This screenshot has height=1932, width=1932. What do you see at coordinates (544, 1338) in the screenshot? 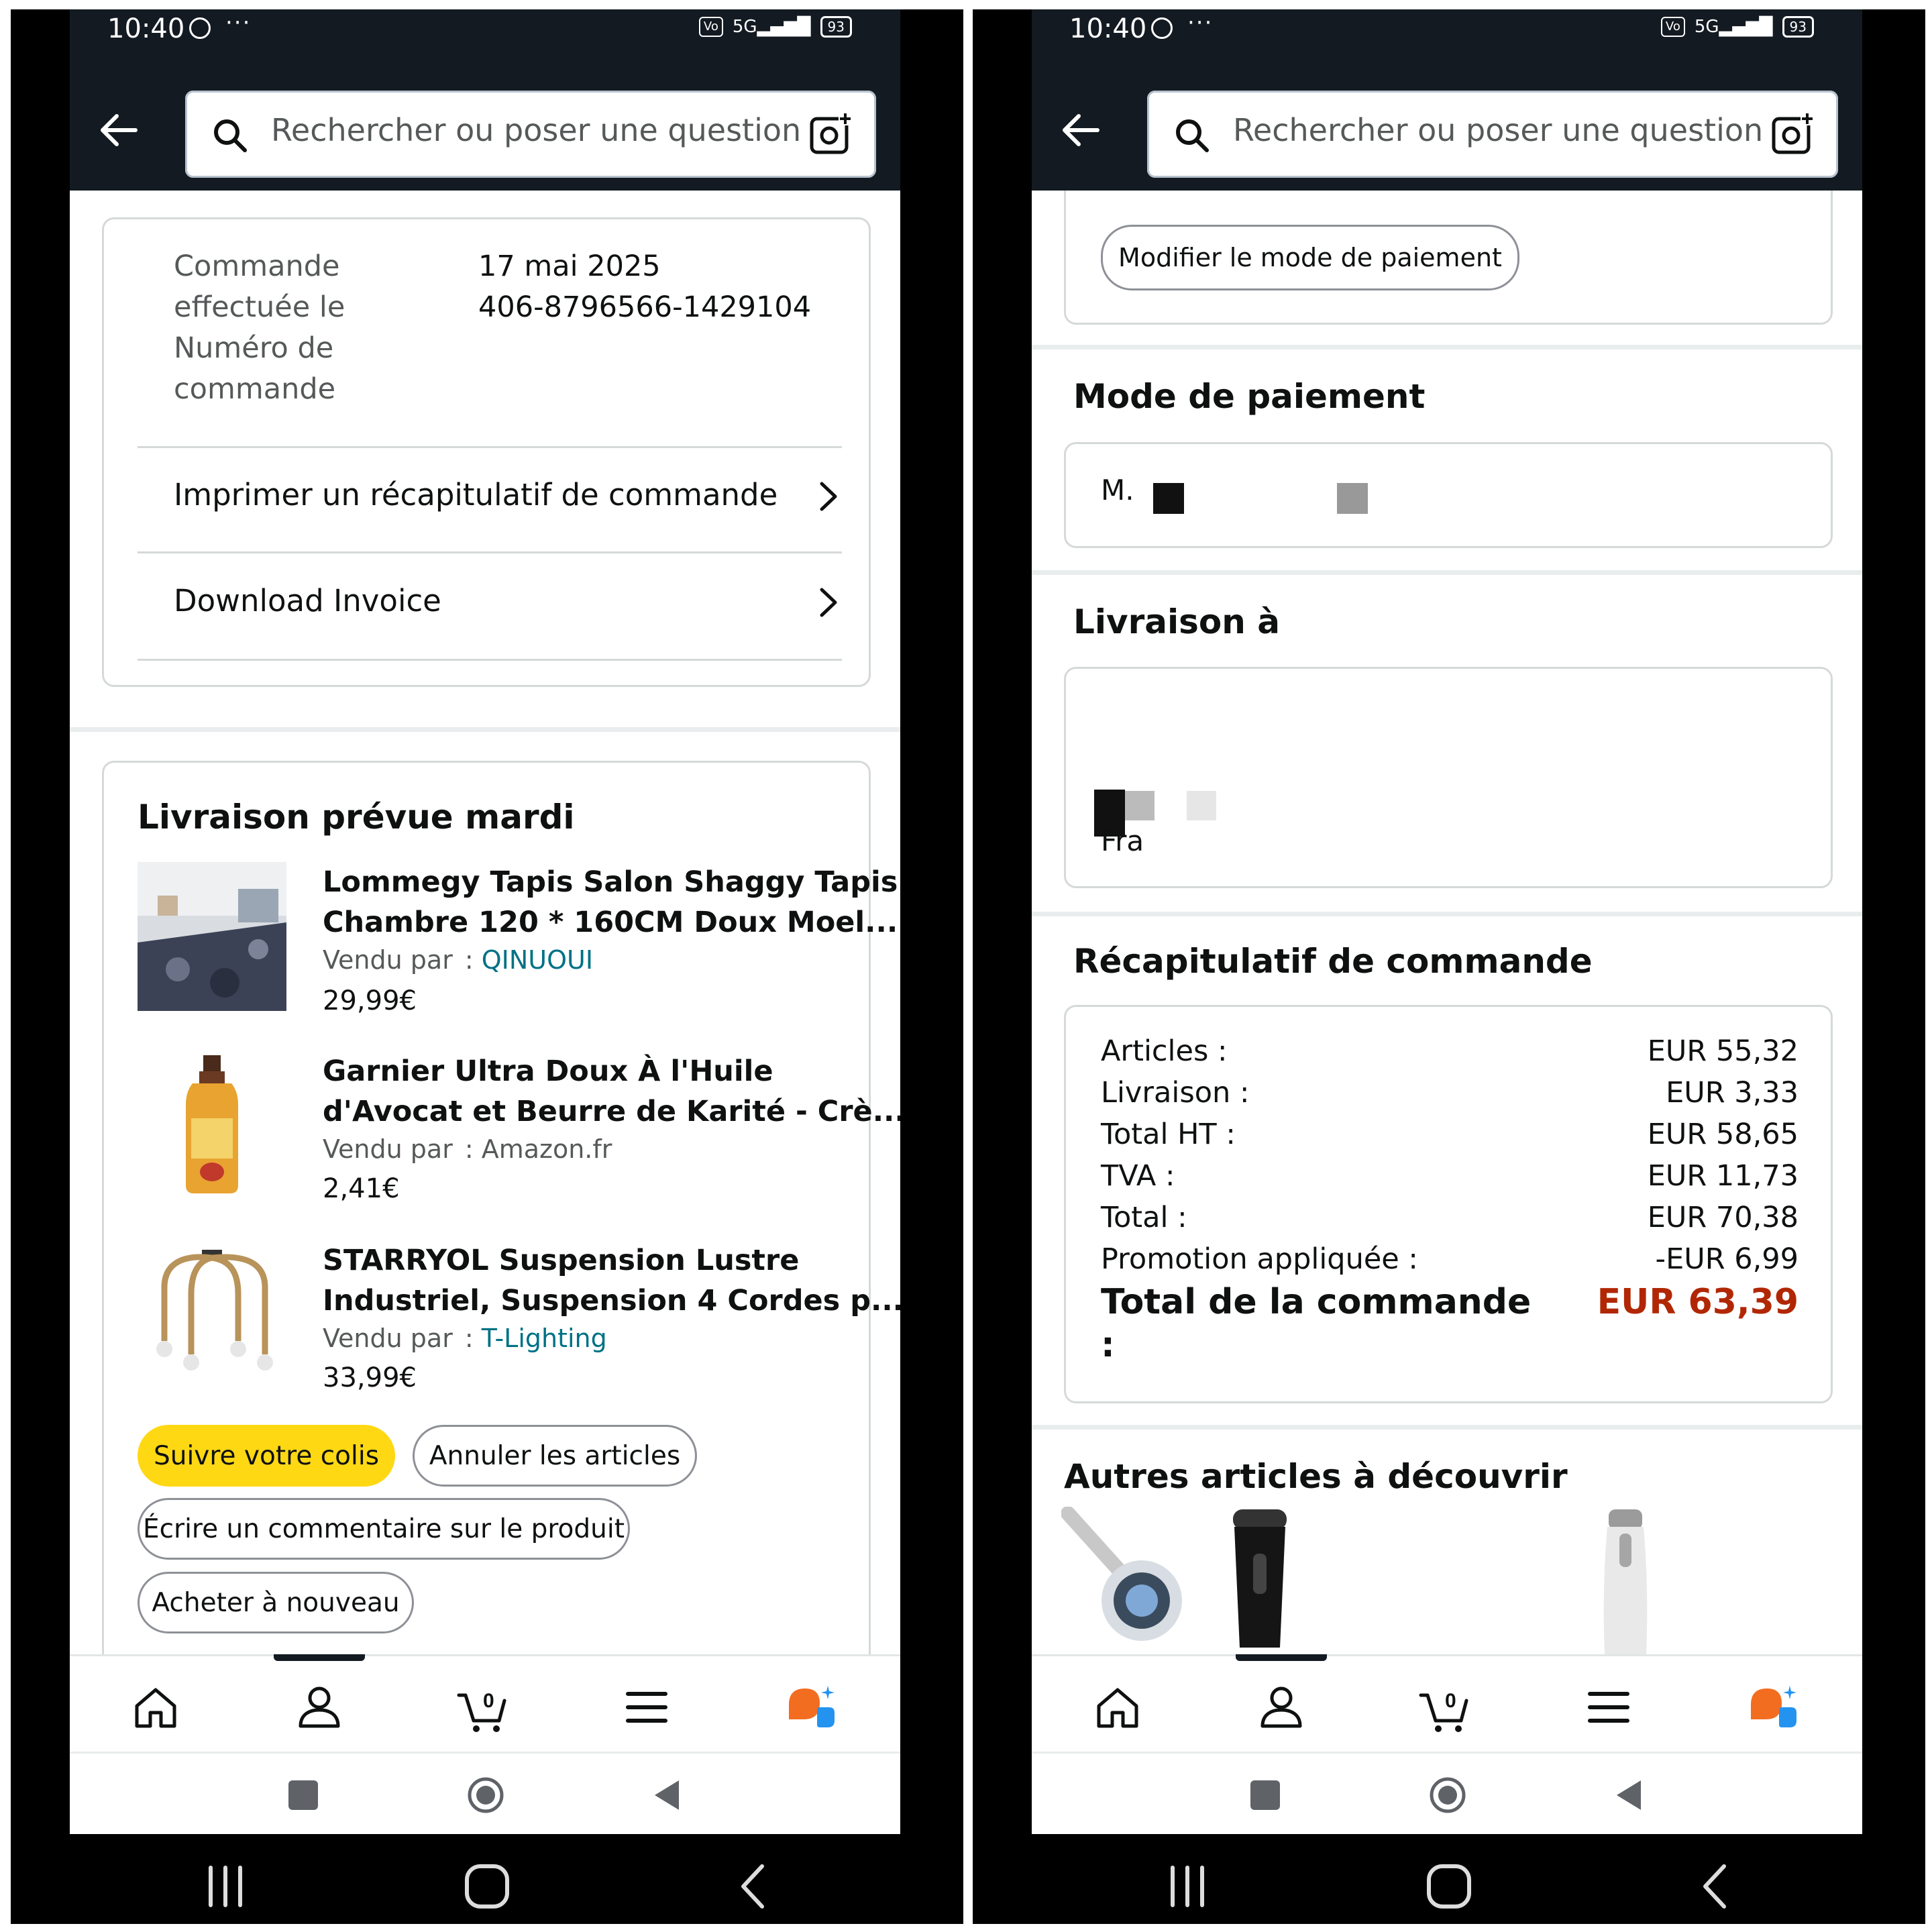
I see `seller-link: T-Lighting` at bounding box center [544, 1338].